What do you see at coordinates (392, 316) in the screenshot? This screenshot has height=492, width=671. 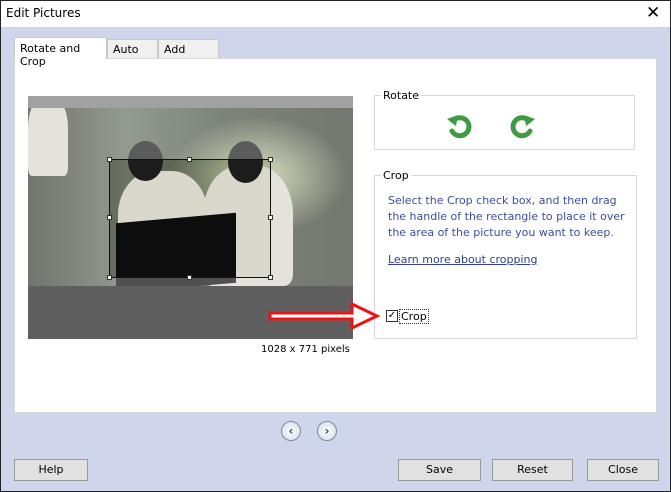 I see `crop-checkbox: ✓` at bounding box center [392, 316].